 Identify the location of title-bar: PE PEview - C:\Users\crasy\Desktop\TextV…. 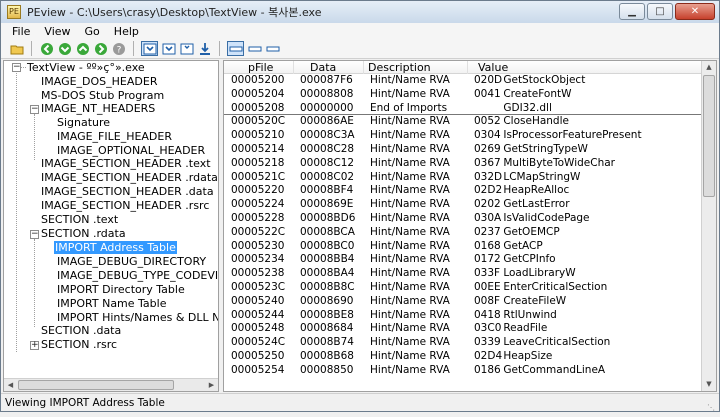
(360, 12).